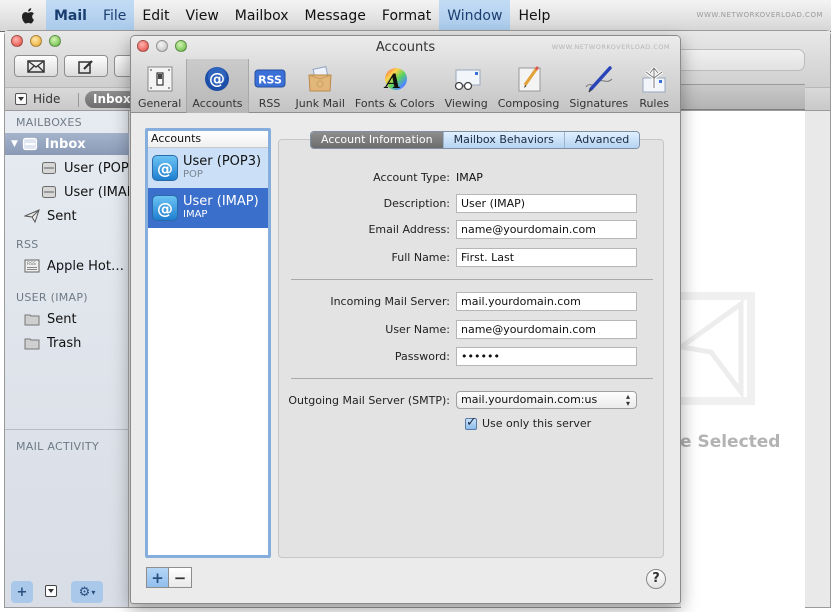 The width and height of the screenshot is (831, 612). Describe the element at coordinates (14, 144) in the screenshot. I see `disclosure-triangle-icon: ▼` at that location.